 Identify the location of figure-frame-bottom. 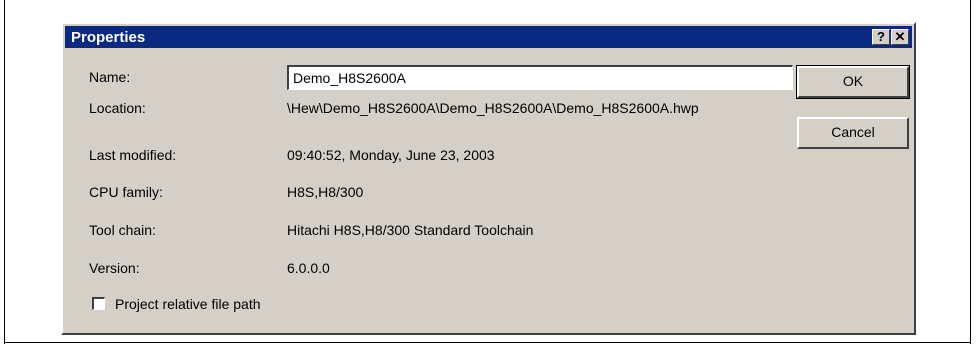
(487, 342).